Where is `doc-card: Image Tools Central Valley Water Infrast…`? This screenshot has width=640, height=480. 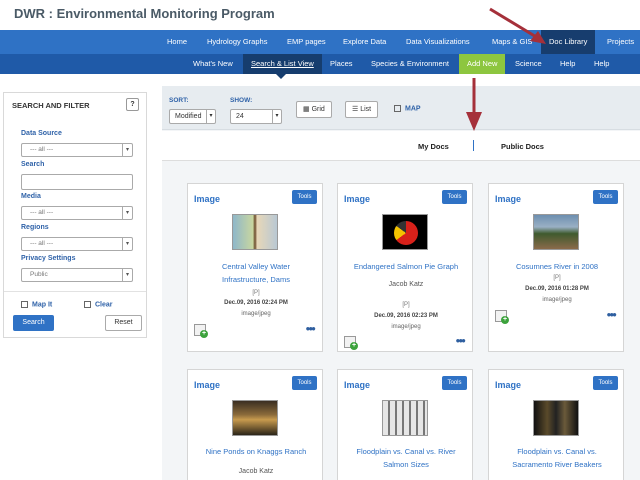
doc-card: Image Tools Central Valley Water Infrast… is located at coordinates (255, 267).